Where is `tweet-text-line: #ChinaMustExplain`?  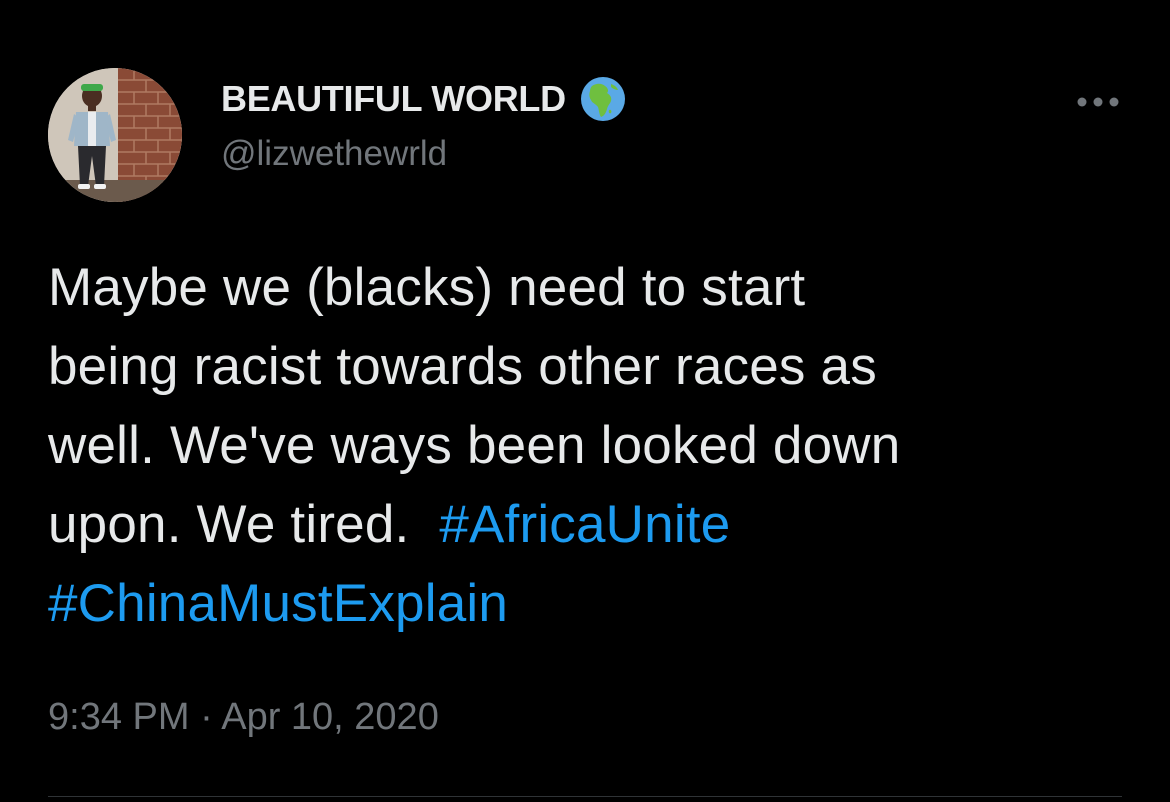
tweet-text-line: #ChinaMustExplain is located at coordinates (593, 603).